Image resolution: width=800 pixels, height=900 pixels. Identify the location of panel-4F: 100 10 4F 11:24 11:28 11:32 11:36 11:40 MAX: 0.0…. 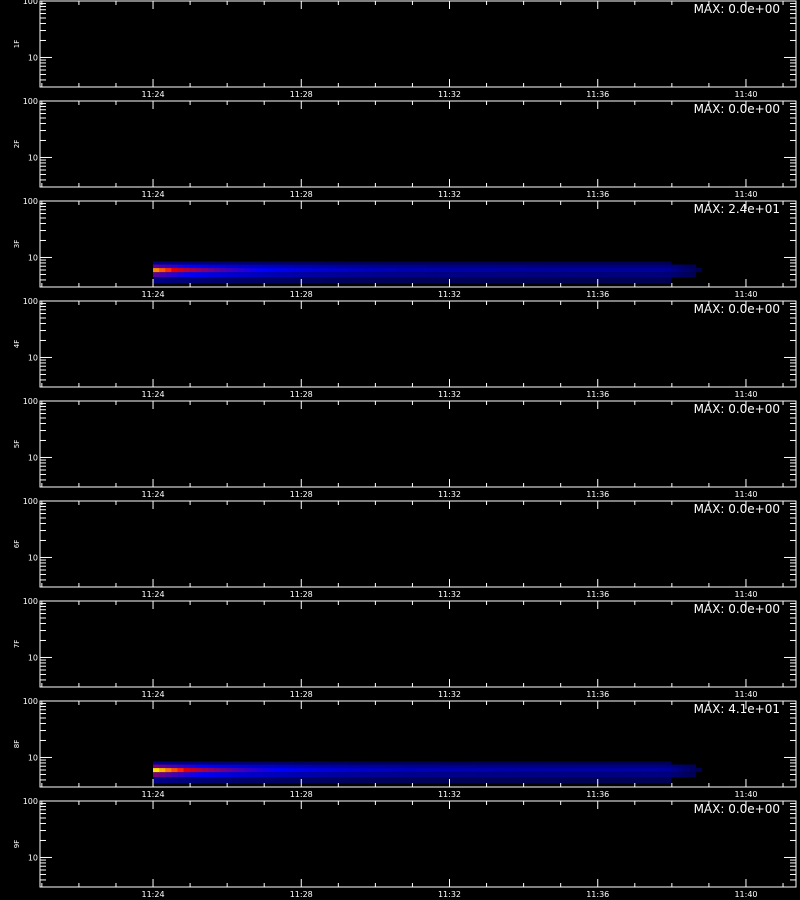
(405, 348).